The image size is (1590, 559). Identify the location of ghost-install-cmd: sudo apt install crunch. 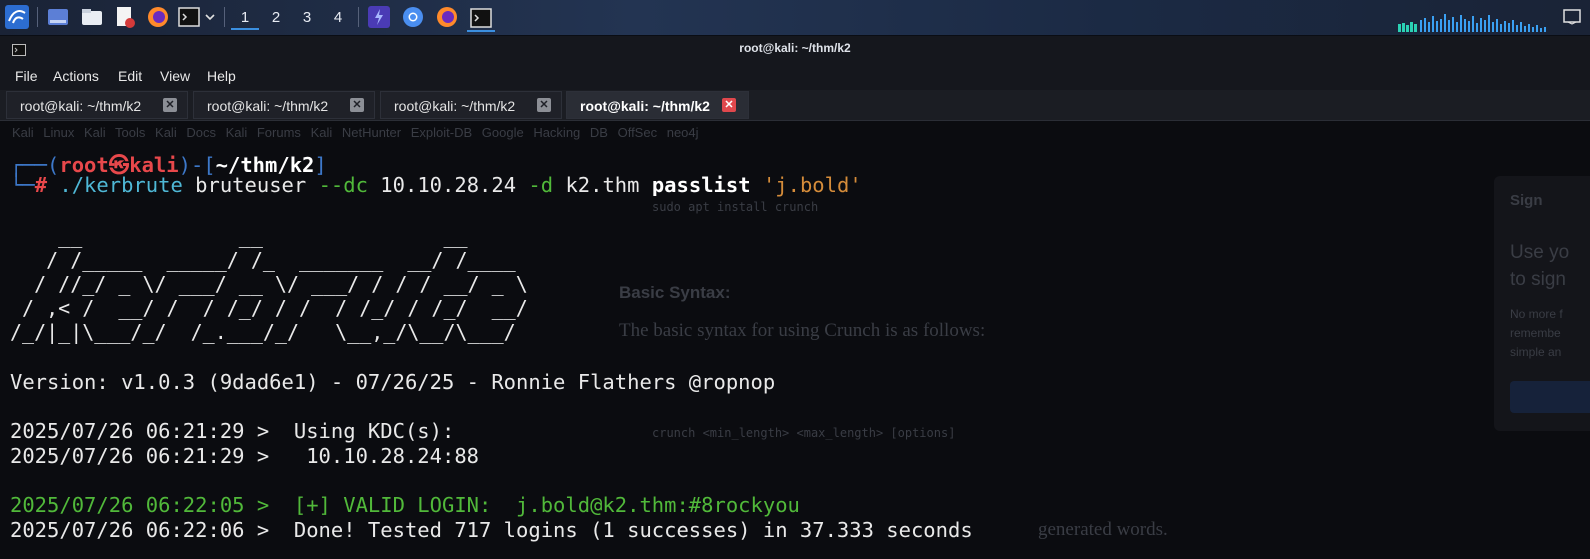
(735, 207).